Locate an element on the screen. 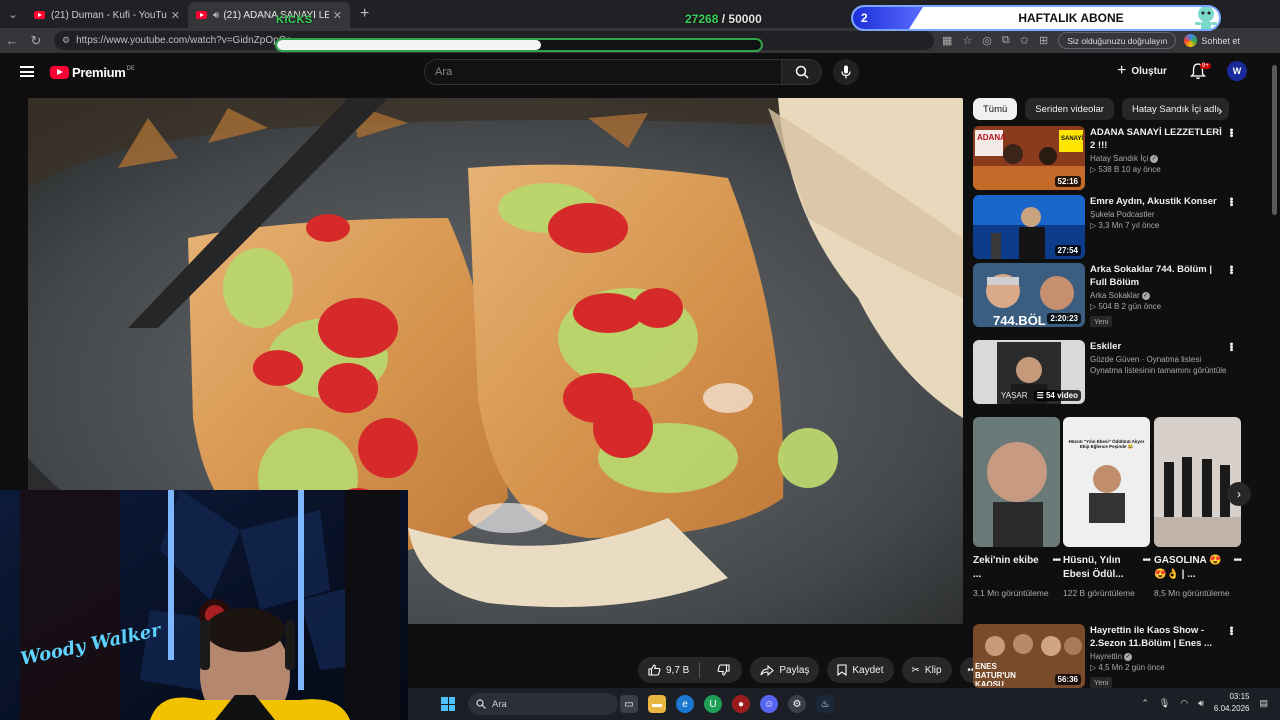 The height and width of the screenshot is (720, 1280). chip-channel: Hatay Sandık İçi adlı is located at coordinates (1175, 109).